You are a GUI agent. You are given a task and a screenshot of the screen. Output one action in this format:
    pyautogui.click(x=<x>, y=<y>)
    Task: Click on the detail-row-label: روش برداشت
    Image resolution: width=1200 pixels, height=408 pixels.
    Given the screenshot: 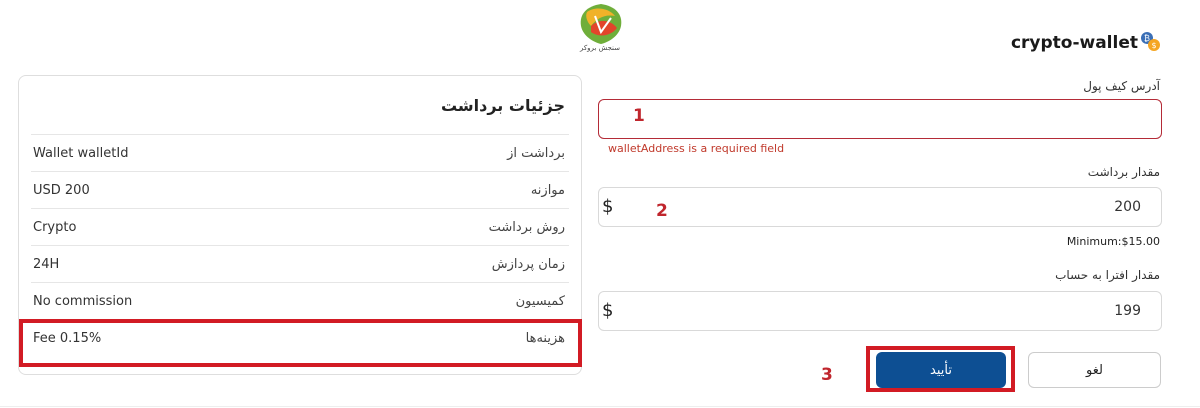 What is the action you would take?
    pyautogui.click(x=526, y=227)
    